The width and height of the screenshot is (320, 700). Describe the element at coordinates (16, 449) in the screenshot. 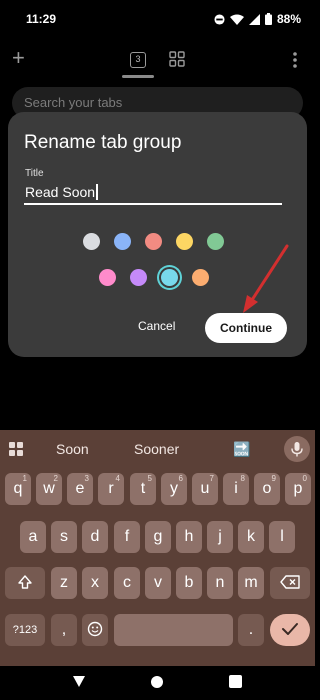

I see `keyboard-menu-grid-icon` at that location.